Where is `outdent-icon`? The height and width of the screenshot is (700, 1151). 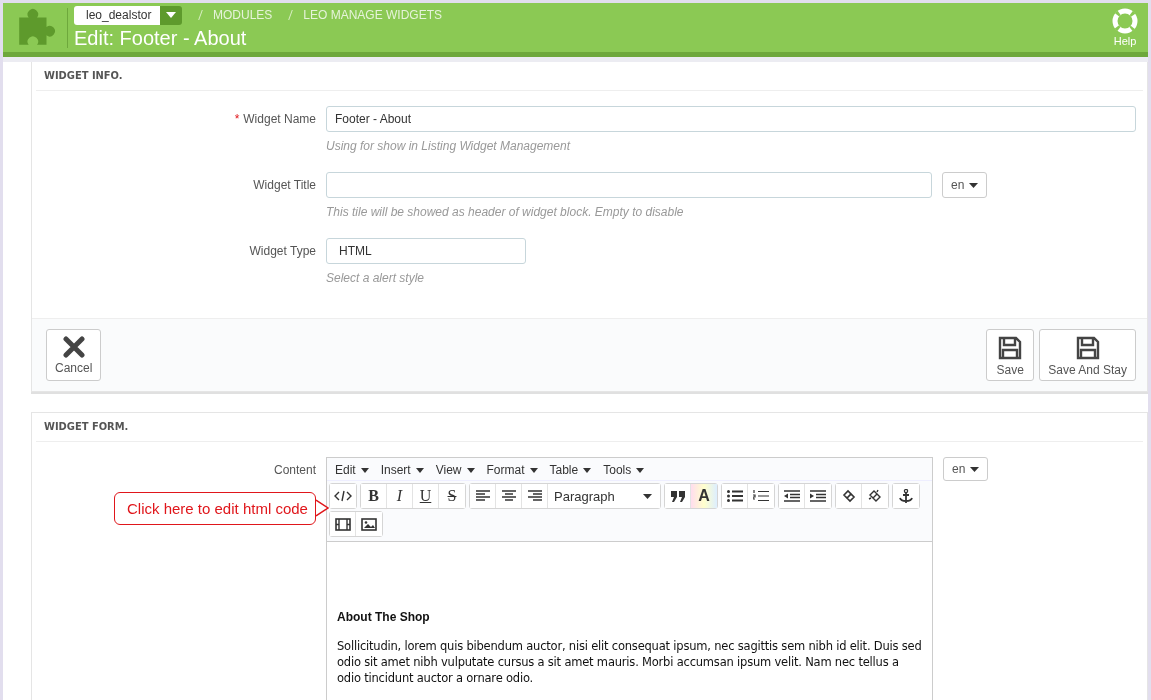
outdent-icon is located at coordinates (791, 496).